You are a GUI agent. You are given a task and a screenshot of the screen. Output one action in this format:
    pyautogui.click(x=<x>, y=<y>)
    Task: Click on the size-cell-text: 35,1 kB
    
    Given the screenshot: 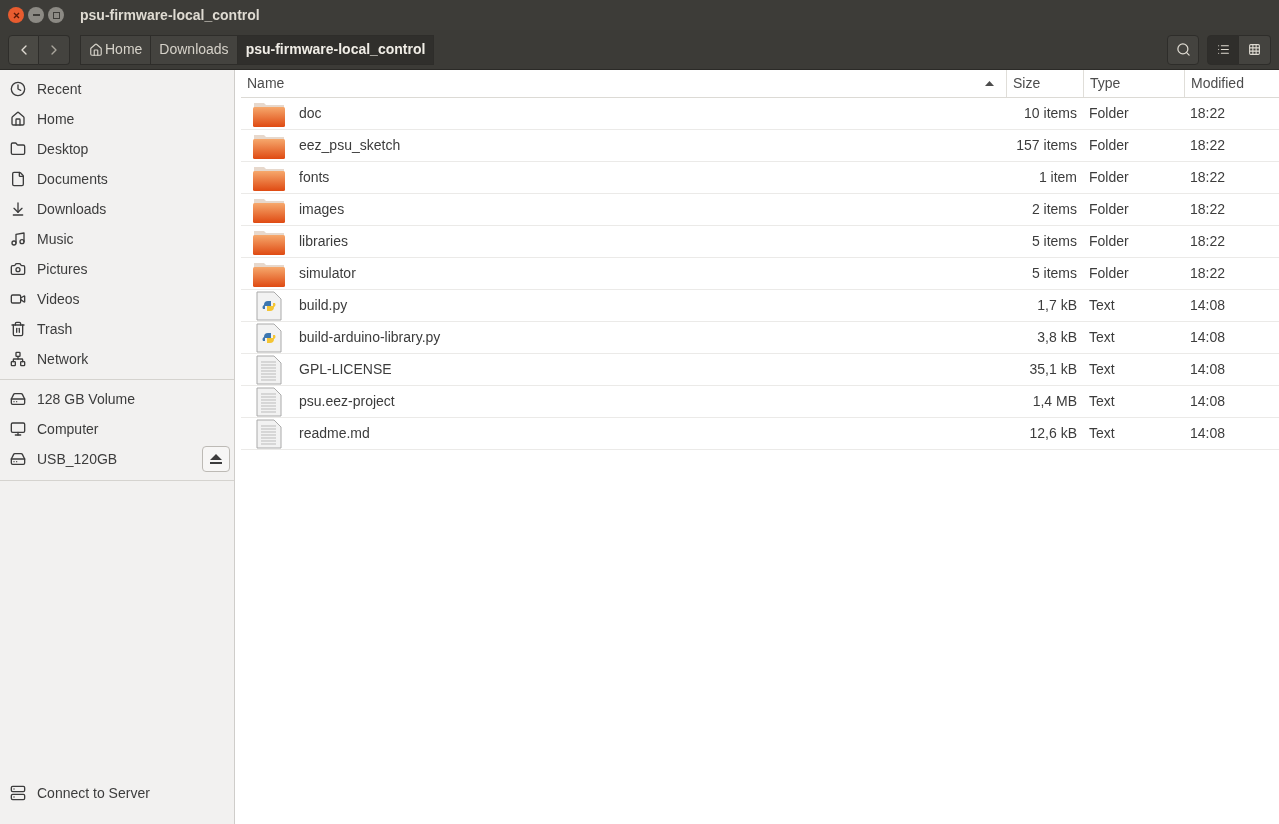 What is the action you would take?
    pyautogui.click(x=1053, y=369)
    